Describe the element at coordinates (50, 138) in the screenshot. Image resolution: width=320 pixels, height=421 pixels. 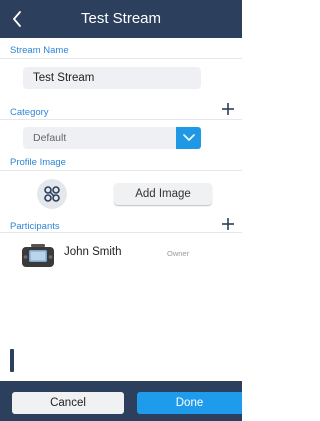
I see `category-selected-value: Default` at that location.